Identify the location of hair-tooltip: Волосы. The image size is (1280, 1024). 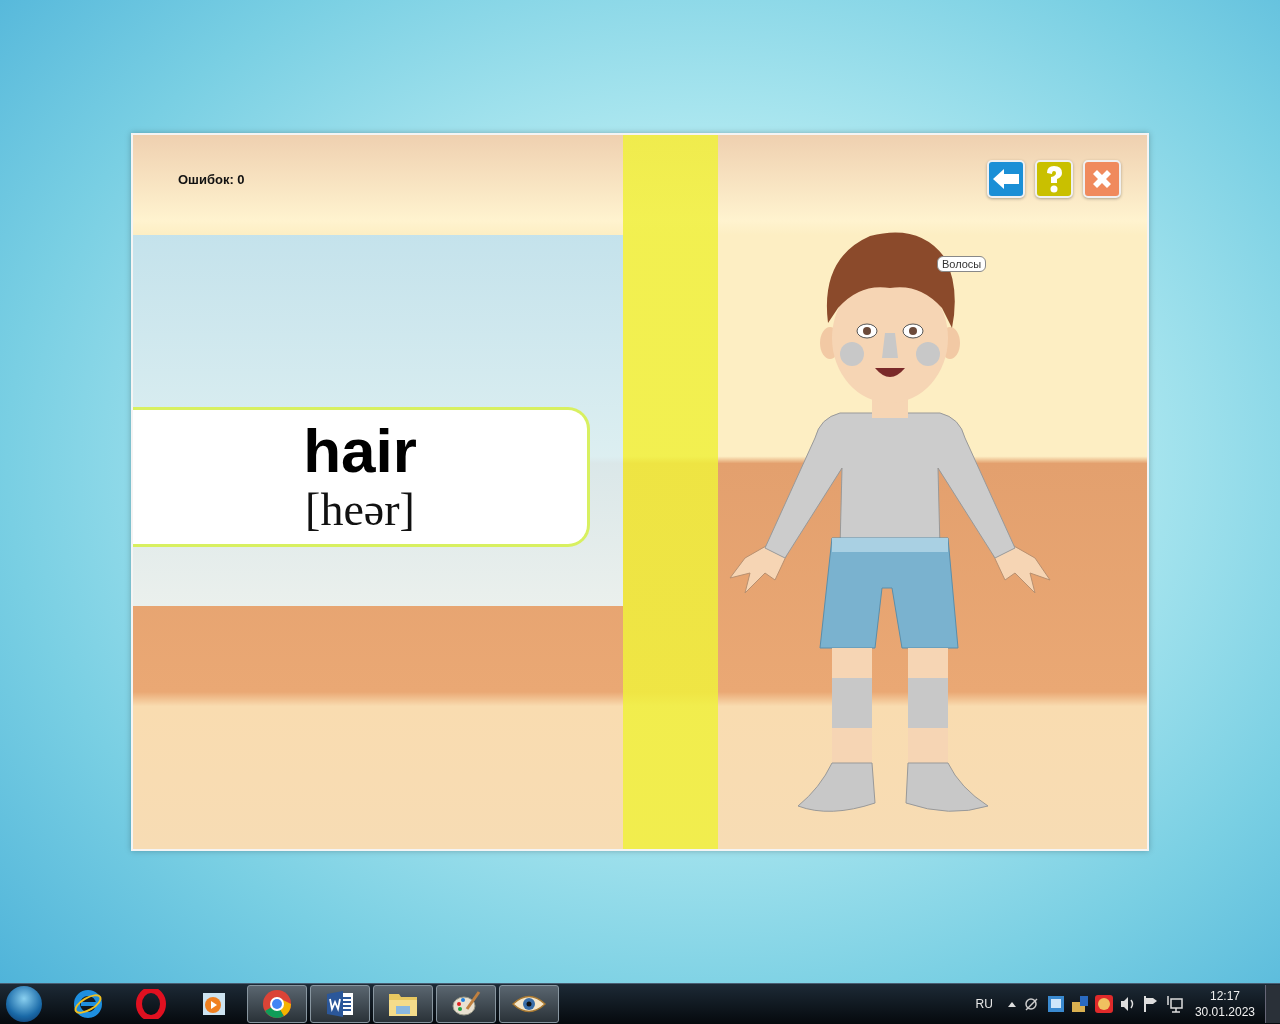
(962, 264).